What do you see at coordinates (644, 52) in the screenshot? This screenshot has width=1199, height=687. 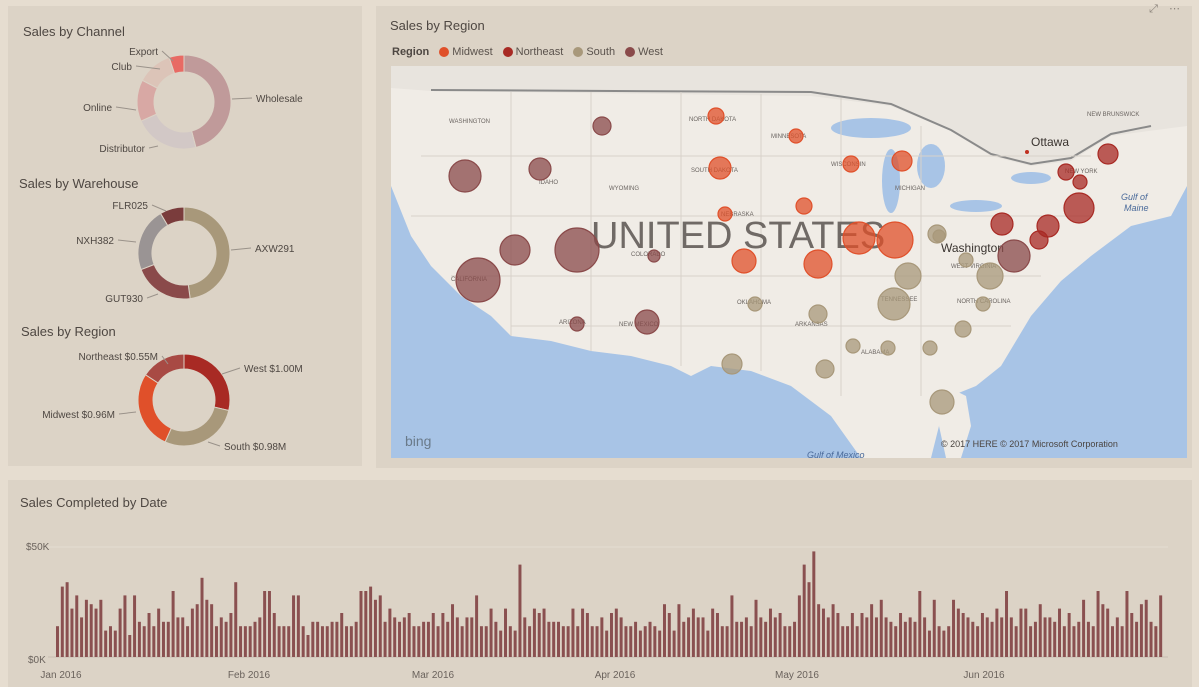 I see `legend-item-west: West` at bounding box center [644, 52].